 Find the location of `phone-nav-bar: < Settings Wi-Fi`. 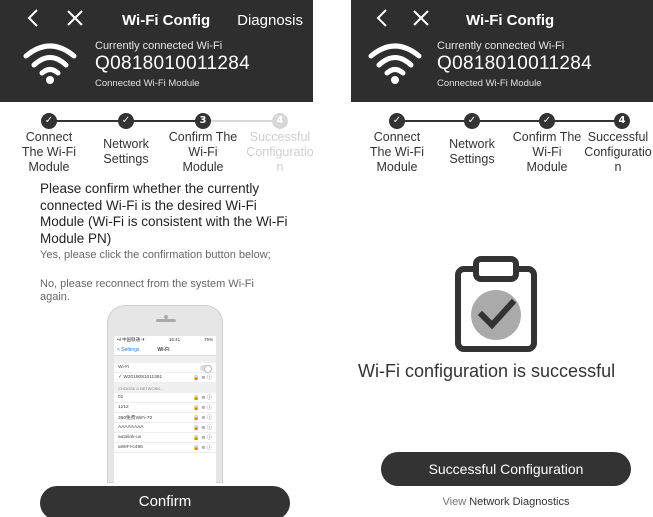

phone-nav-bar: < Settings Wi-Fi is located at coordinates (165, 350).